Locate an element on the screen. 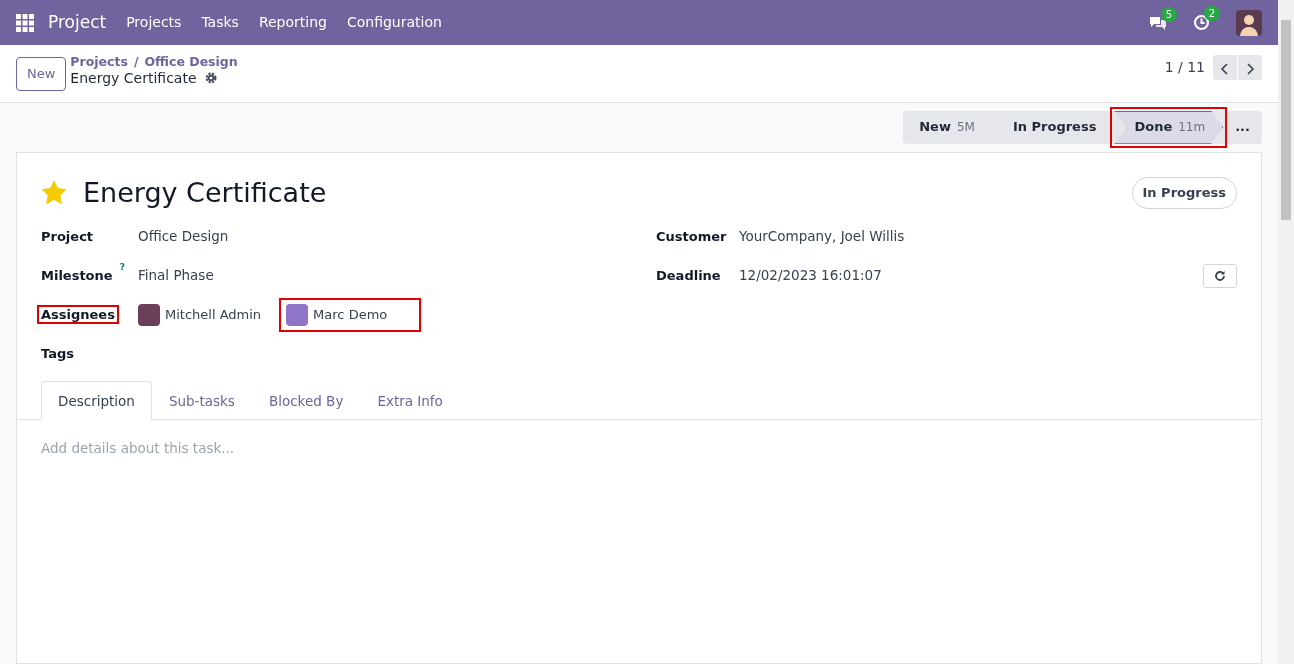 This screenshot has height=664, width=1294. breadcrumb-link: Projects is located at coordinates (99, 62).